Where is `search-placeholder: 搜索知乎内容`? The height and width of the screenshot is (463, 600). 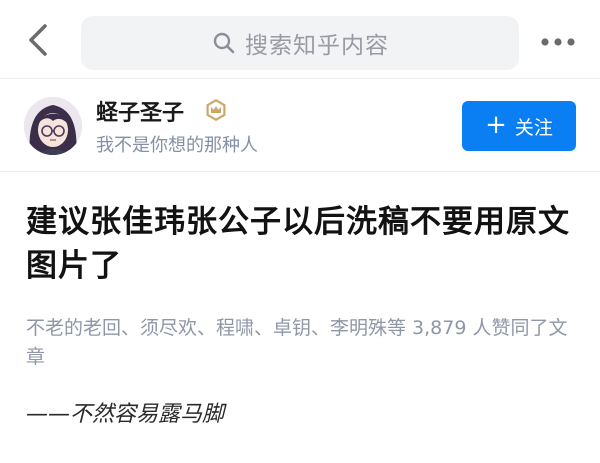 search-placeholder: 搜索知乎内容 is located at coordinates (317, 46).